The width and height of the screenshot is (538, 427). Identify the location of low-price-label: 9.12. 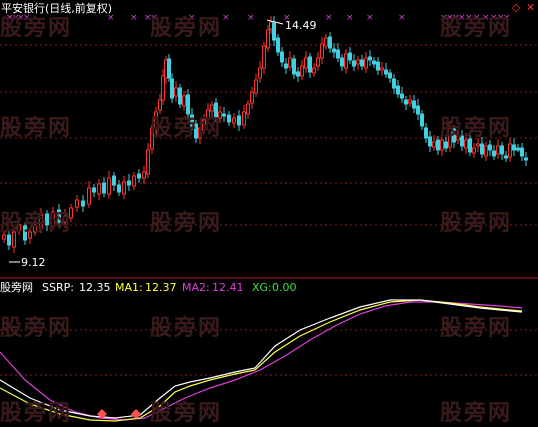
(33, 262).